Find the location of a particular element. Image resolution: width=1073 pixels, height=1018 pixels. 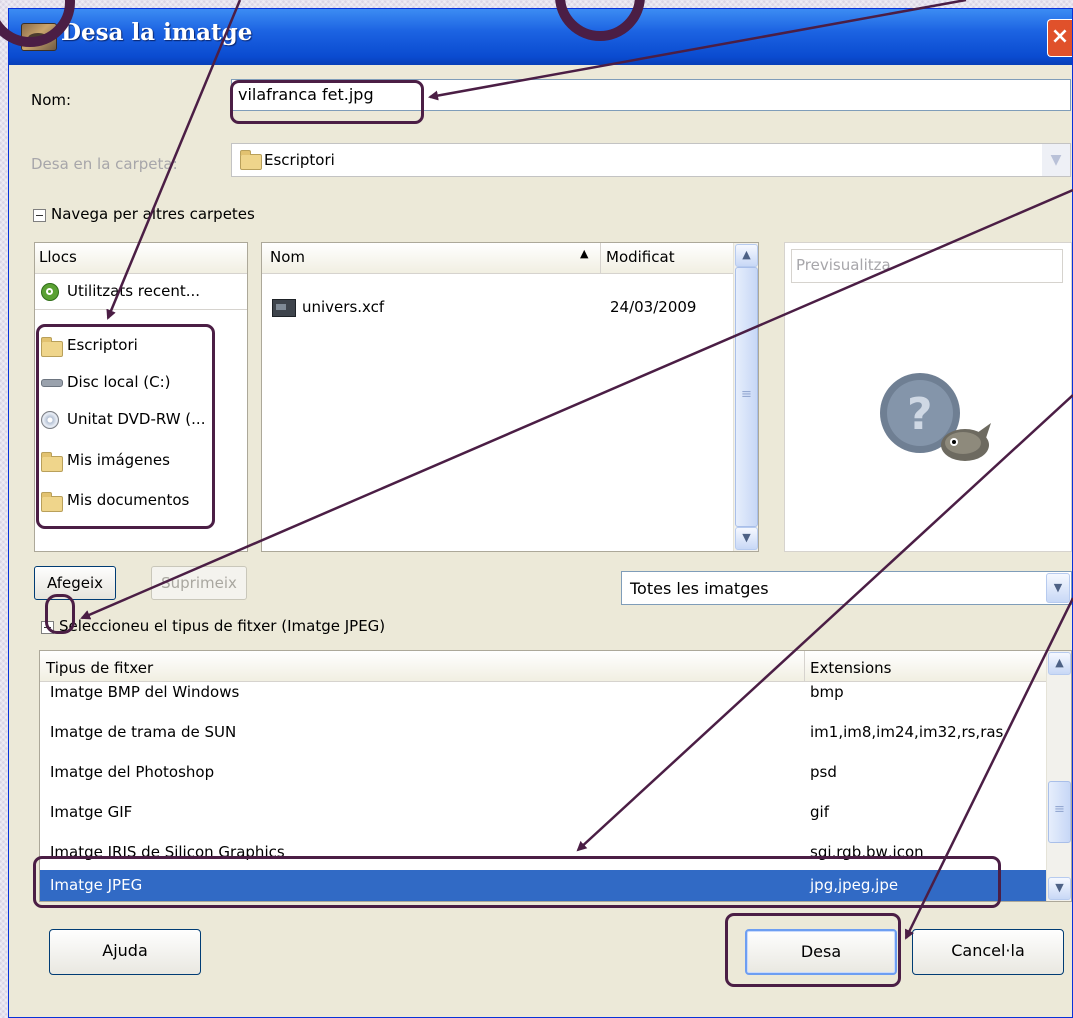

file-modified: 24/03/2009 is located at coordinates (653, 307).